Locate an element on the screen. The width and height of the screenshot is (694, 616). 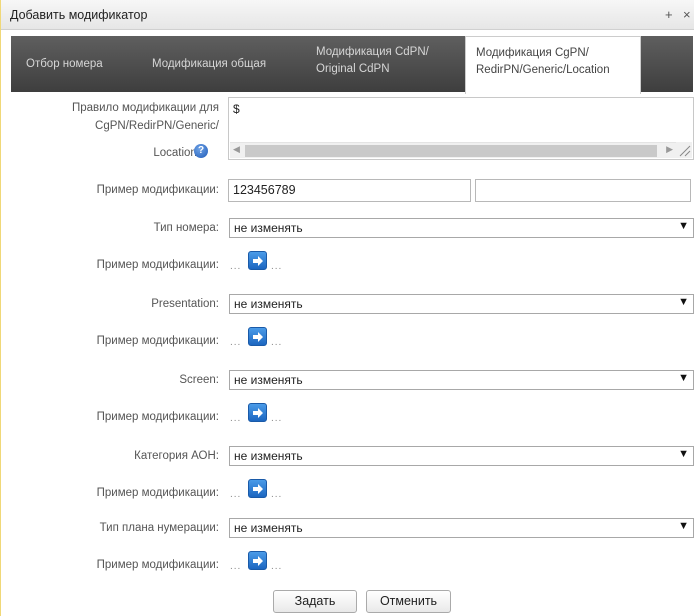
dialog-titlebar: Добавить модификатор + × is located at coordinates (347, 15).